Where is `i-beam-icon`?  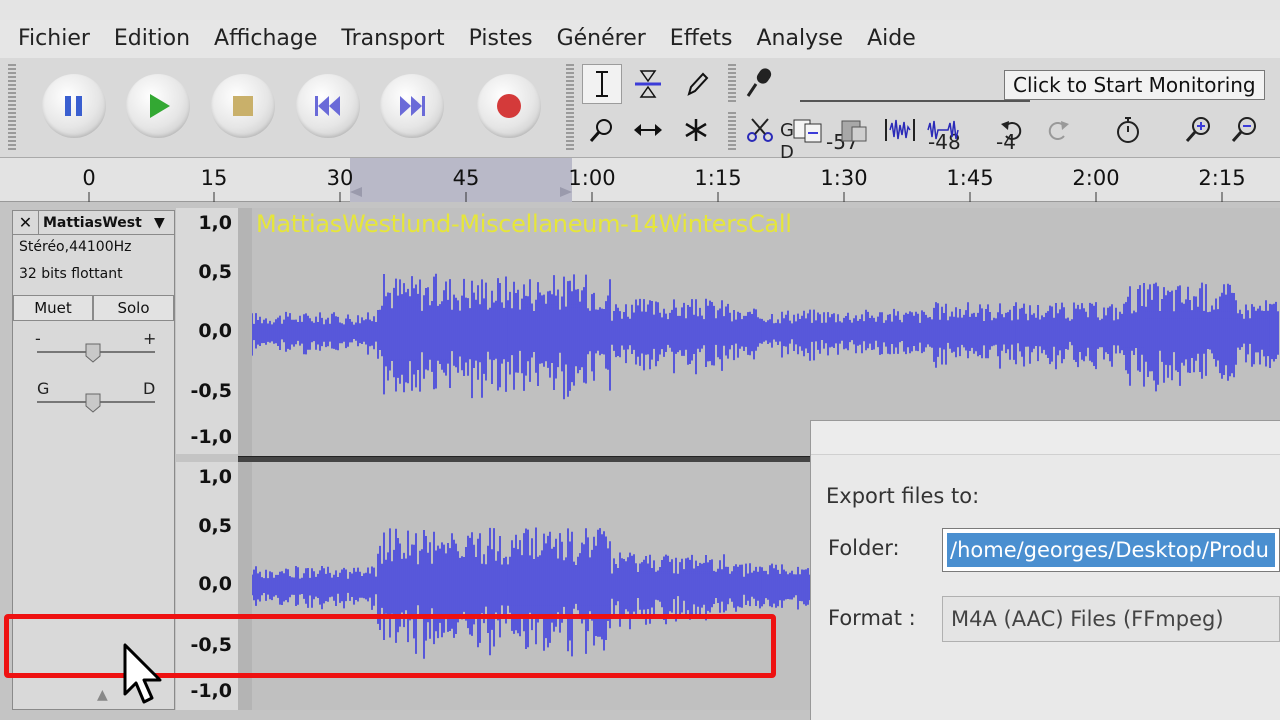 i-beam-icon is located at coordinates (602, 84).